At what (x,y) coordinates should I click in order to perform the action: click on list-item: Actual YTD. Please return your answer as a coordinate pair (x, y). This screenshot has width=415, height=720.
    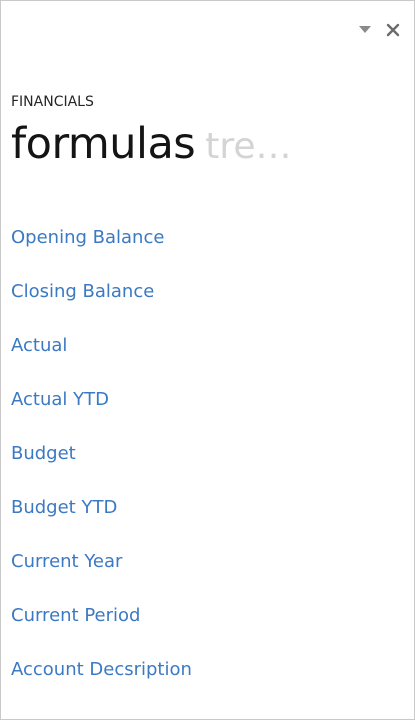
    Looking at the image, I should click on (101, 416).